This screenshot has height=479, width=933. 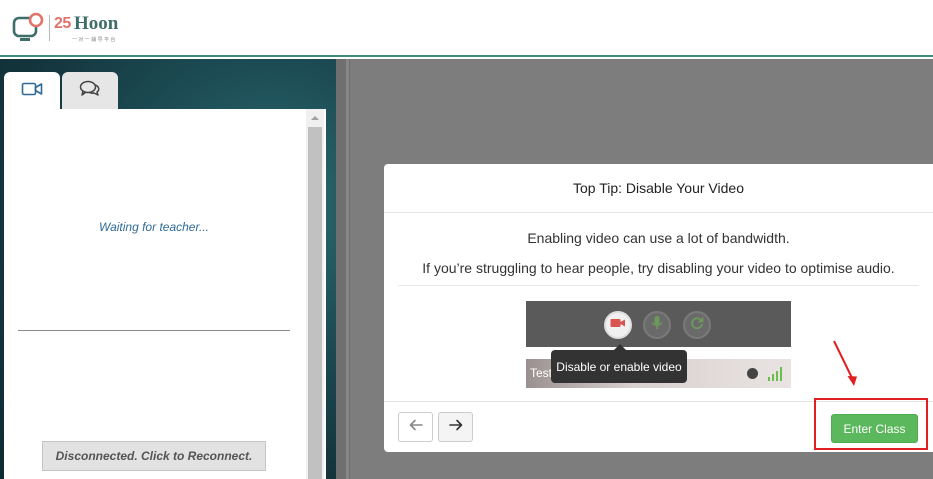 I want to click on main-column-edge-highlight, so click(x=347, y=269).